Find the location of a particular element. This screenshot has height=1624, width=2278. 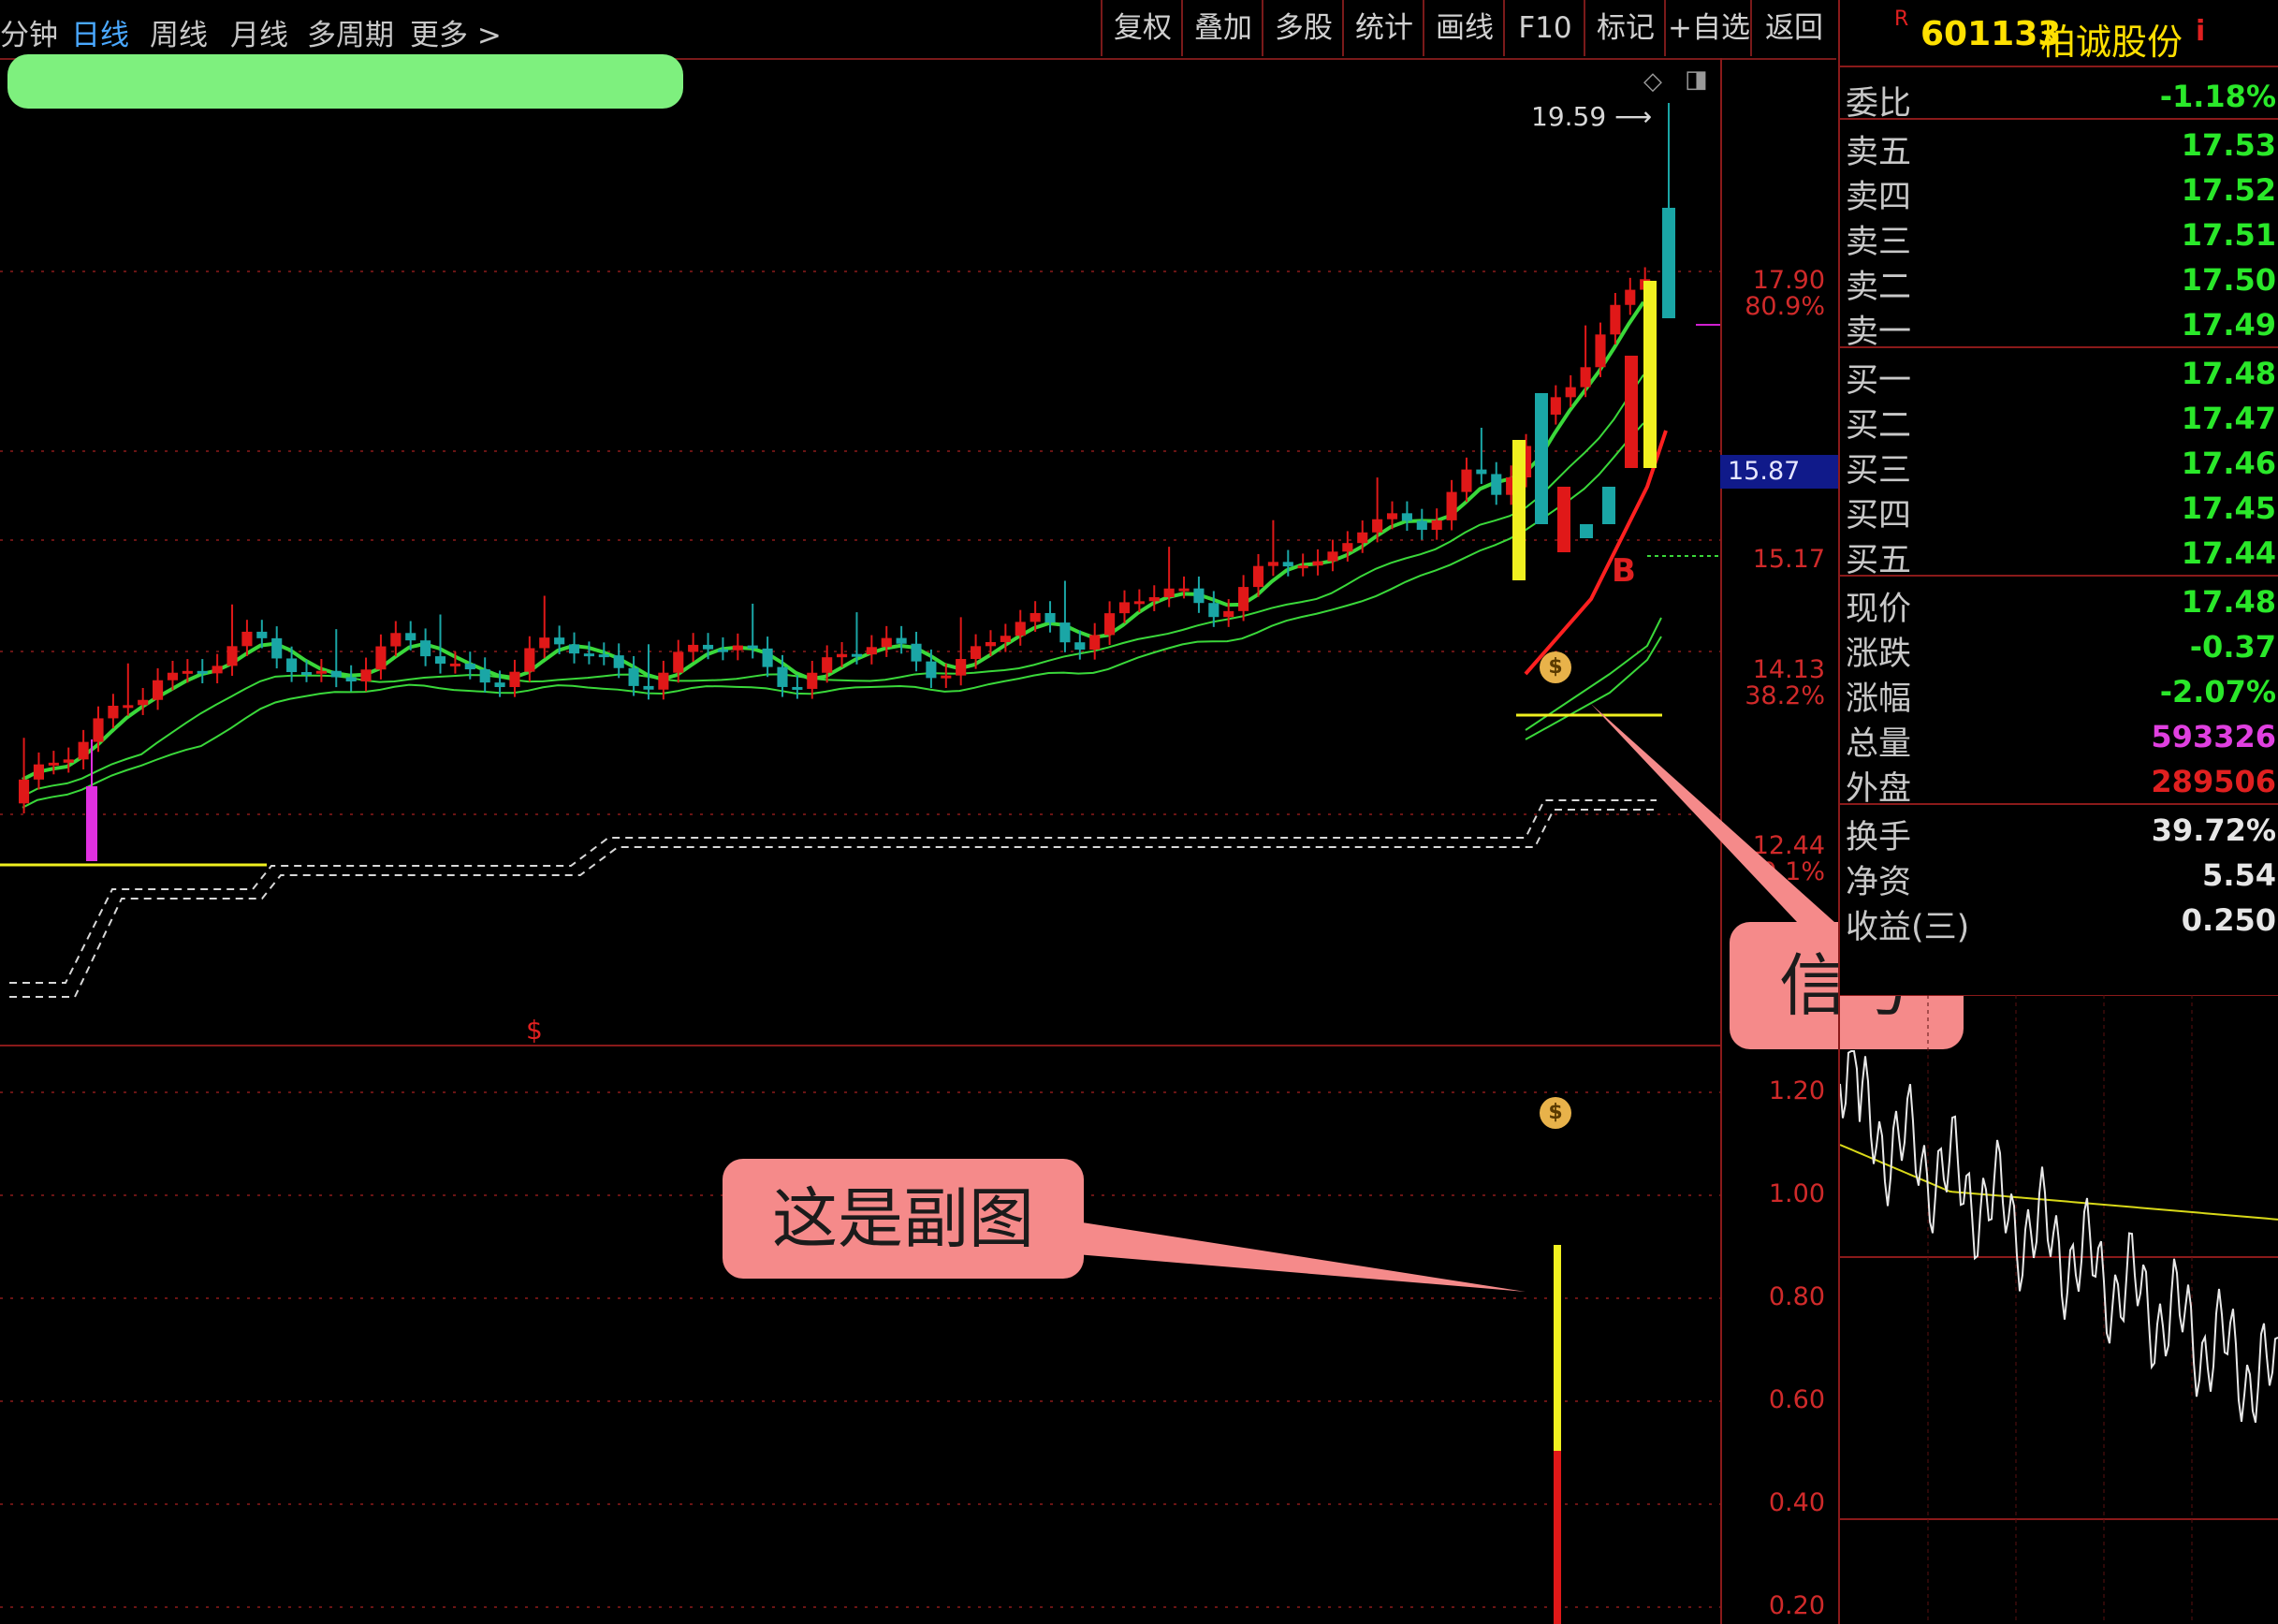

ask-row: 卖五 17.53 is located at coordinates (2059, 146).